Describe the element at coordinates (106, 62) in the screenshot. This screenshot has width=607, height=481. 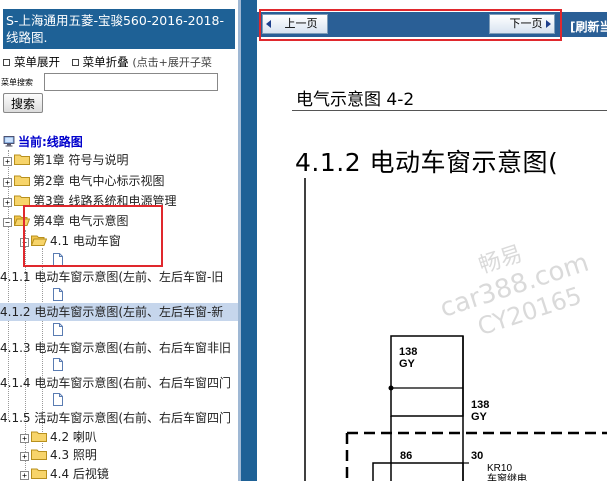
I see `menu-collapse-link: 菜单折叠` at that location.